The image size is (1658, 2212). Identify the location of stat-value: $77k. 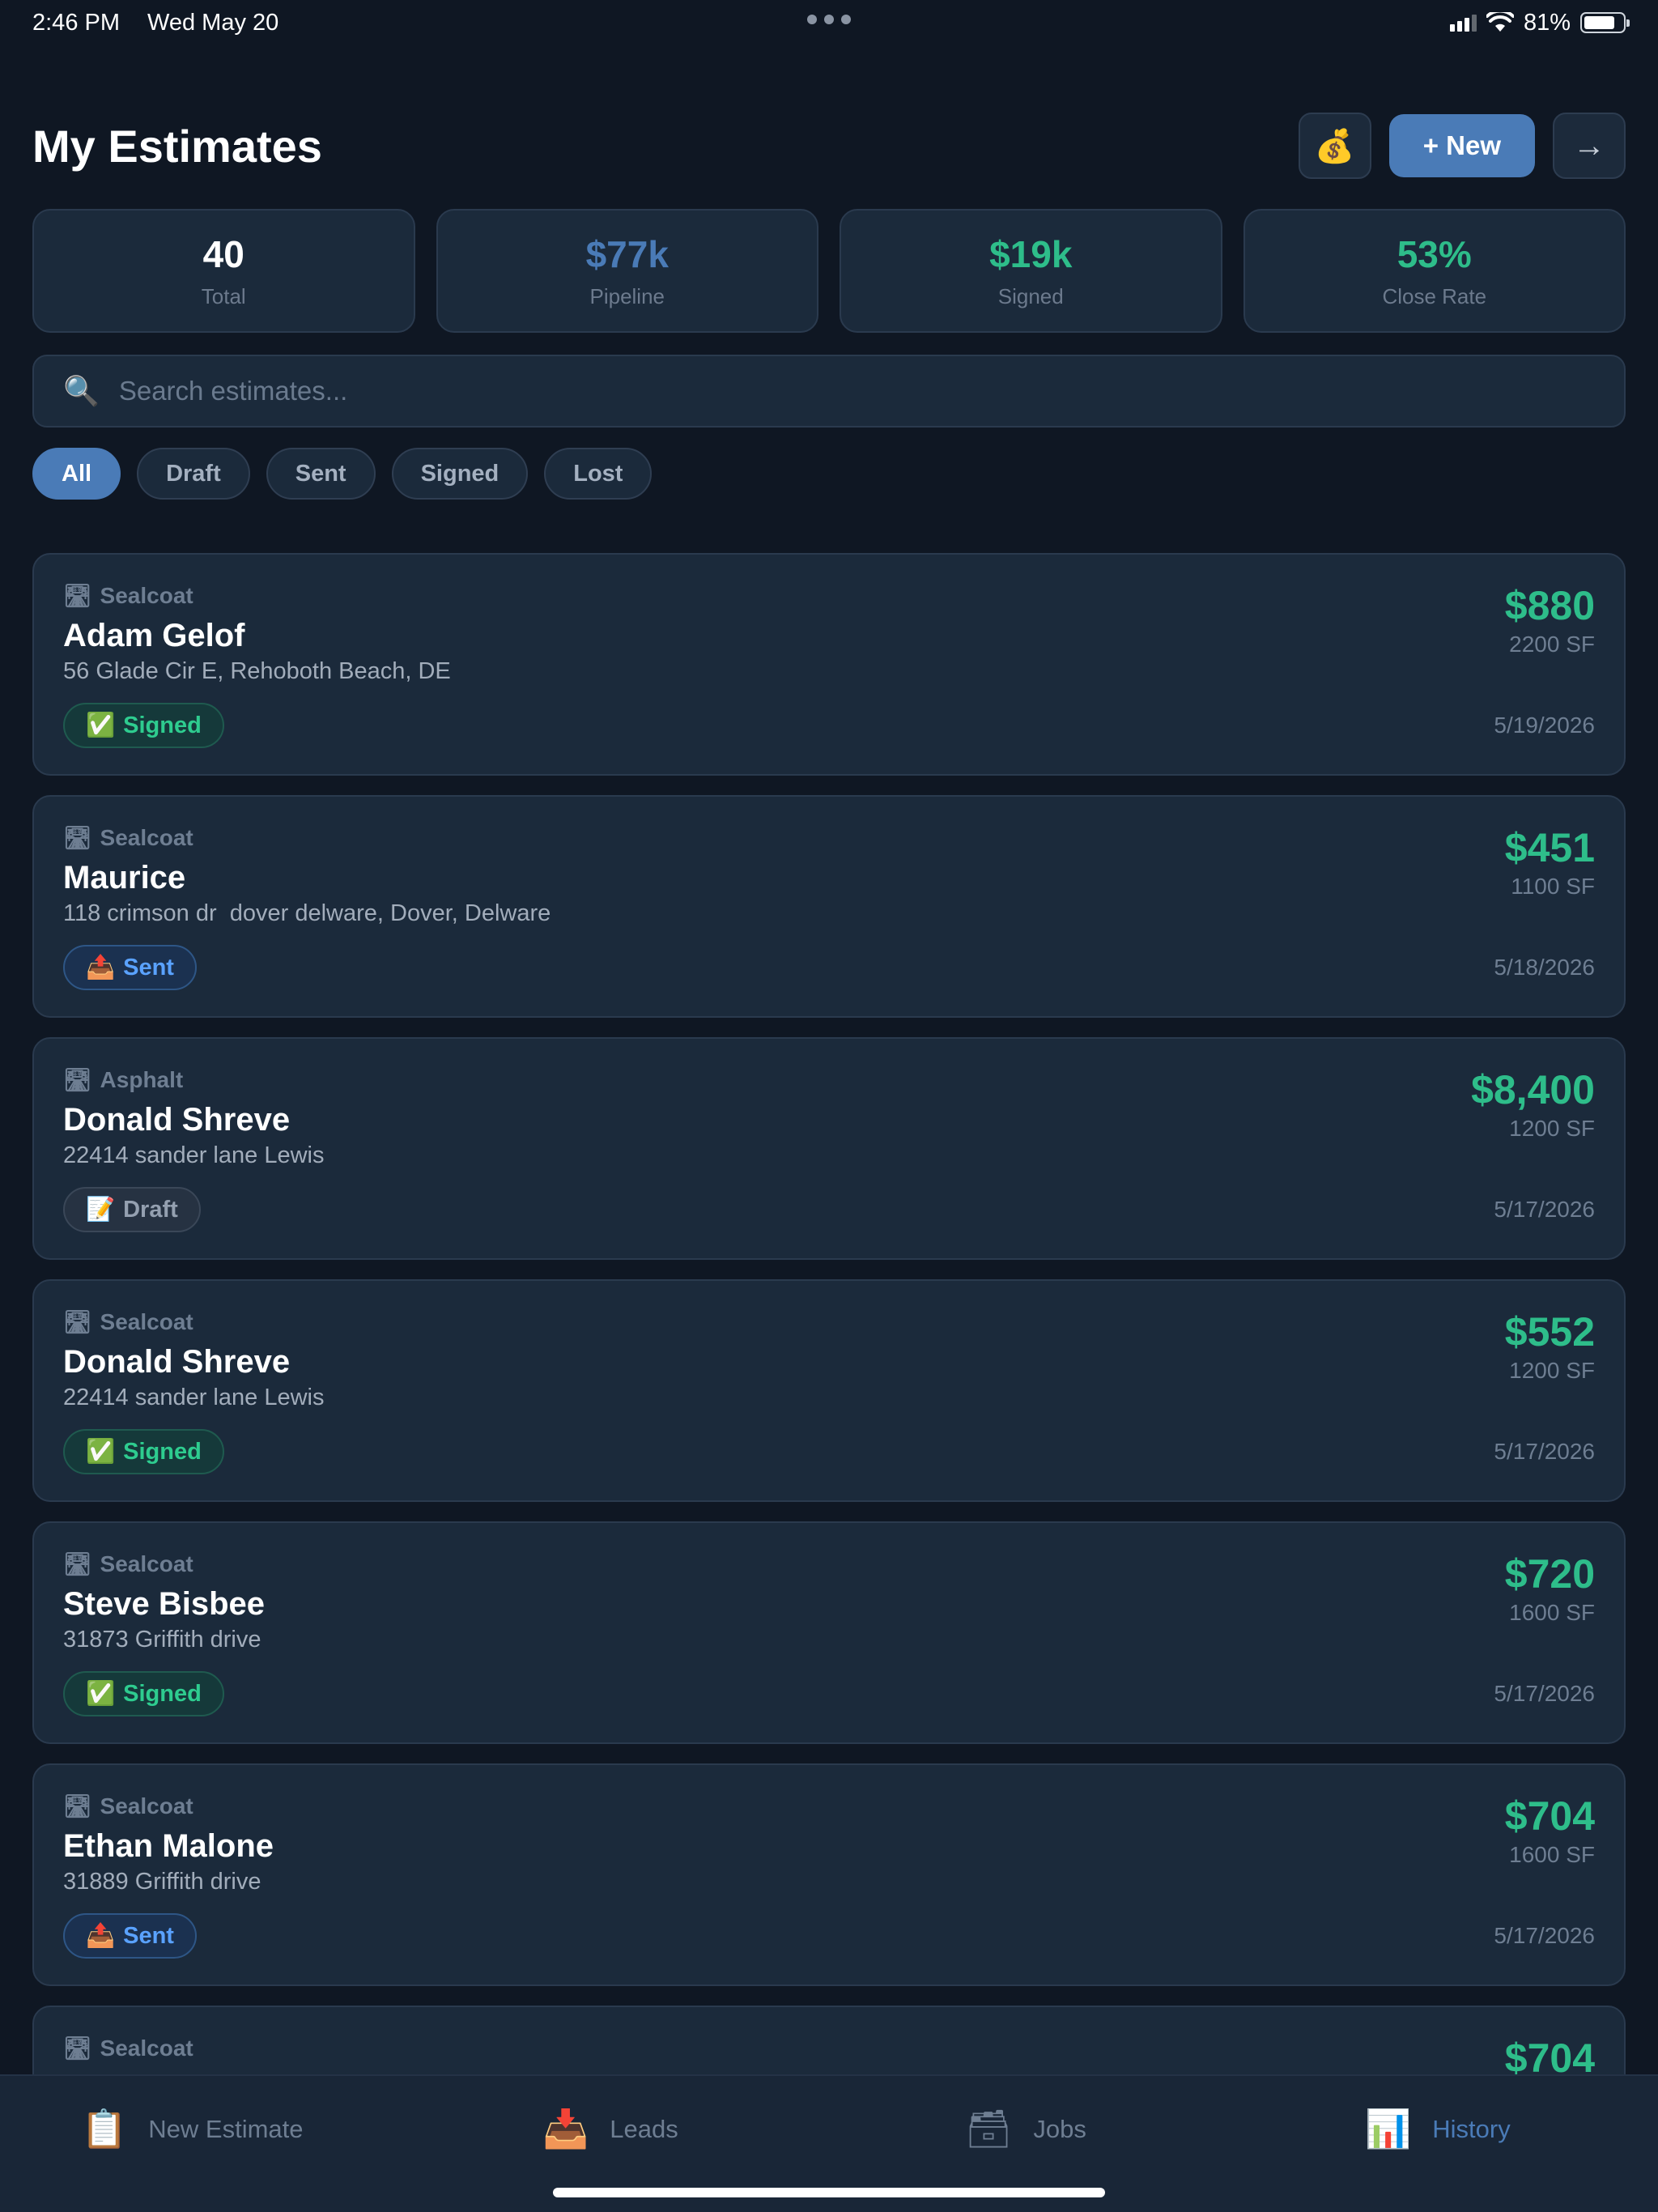
(627, 254).